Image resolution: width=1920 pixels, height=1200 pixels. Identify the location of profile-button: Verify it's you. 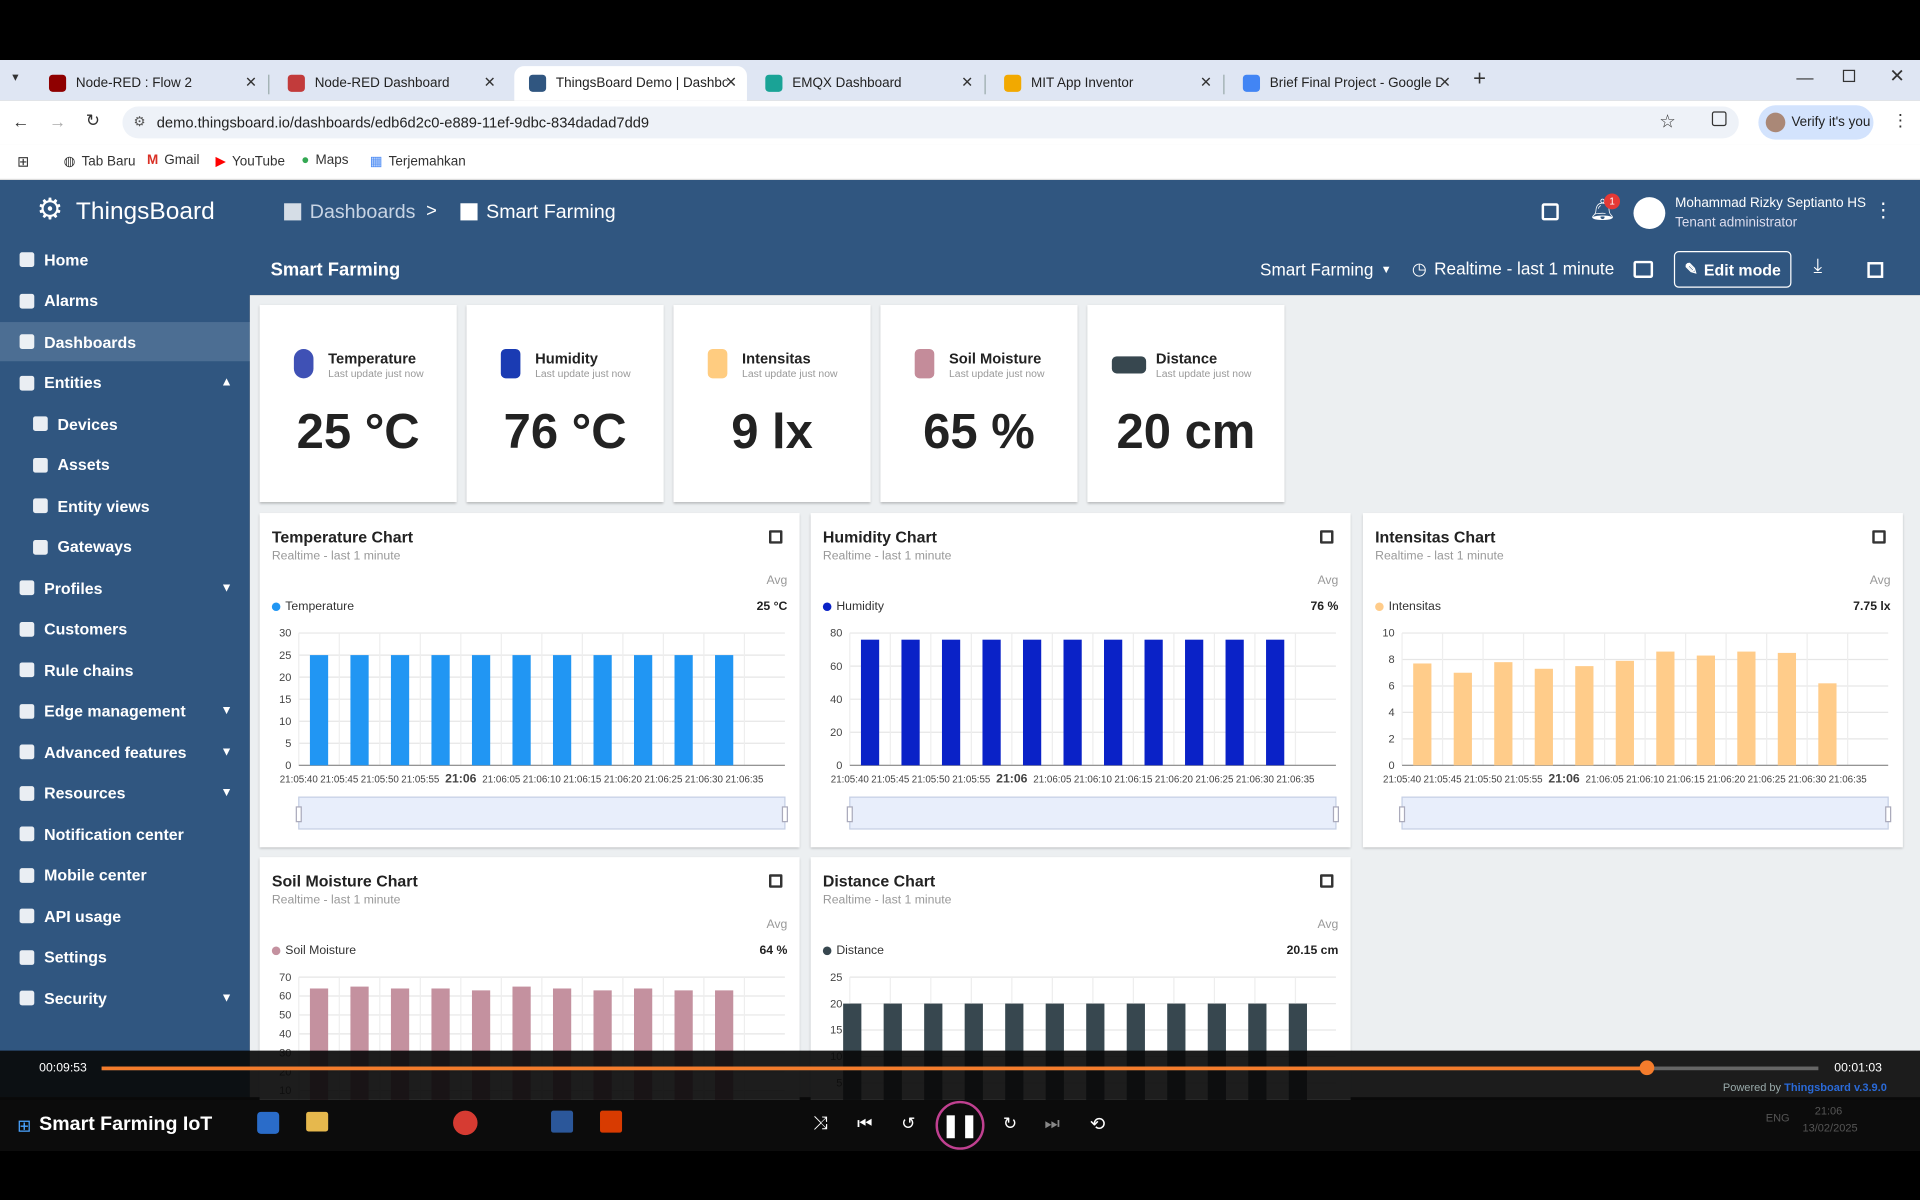
(1816, 122).